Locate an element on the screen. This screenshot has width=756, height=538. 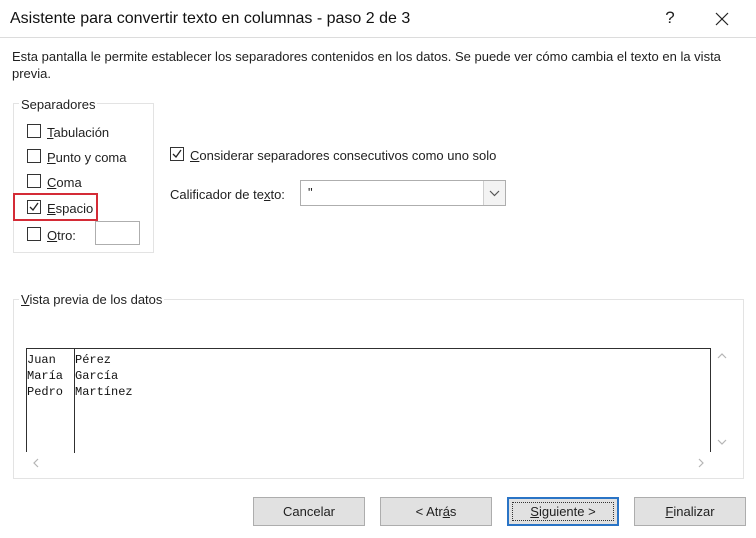
other-checkbox is located at coordinates (34, 234).